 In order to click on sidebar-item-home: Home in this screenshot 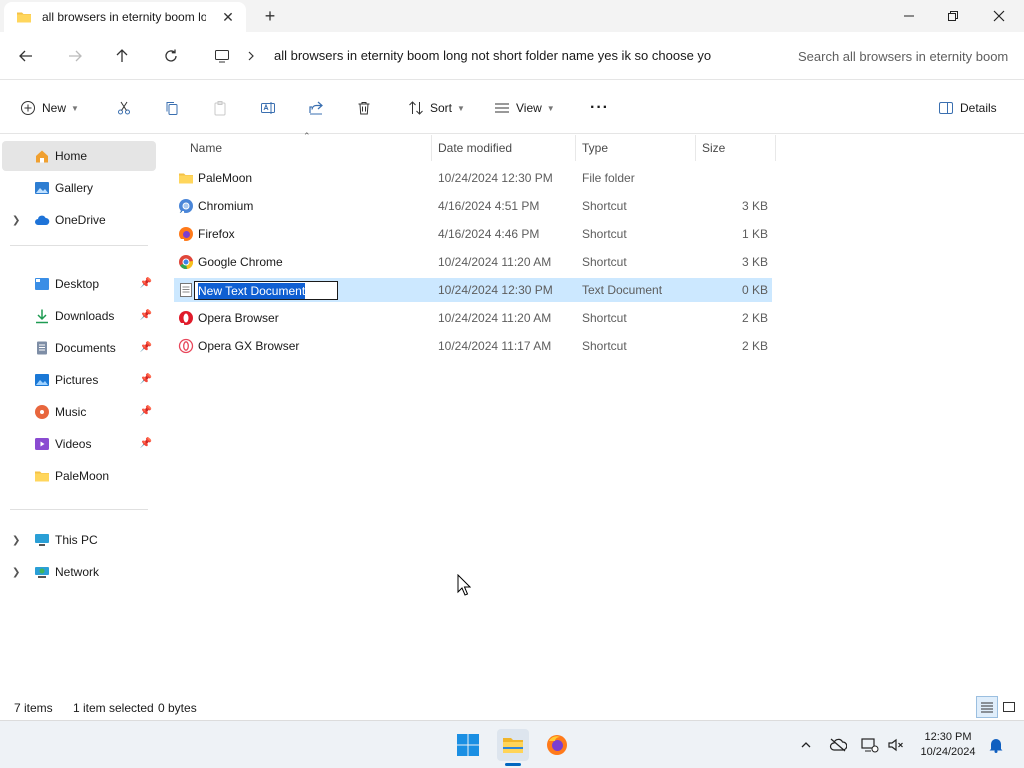, I will do `click(79, 156)`.